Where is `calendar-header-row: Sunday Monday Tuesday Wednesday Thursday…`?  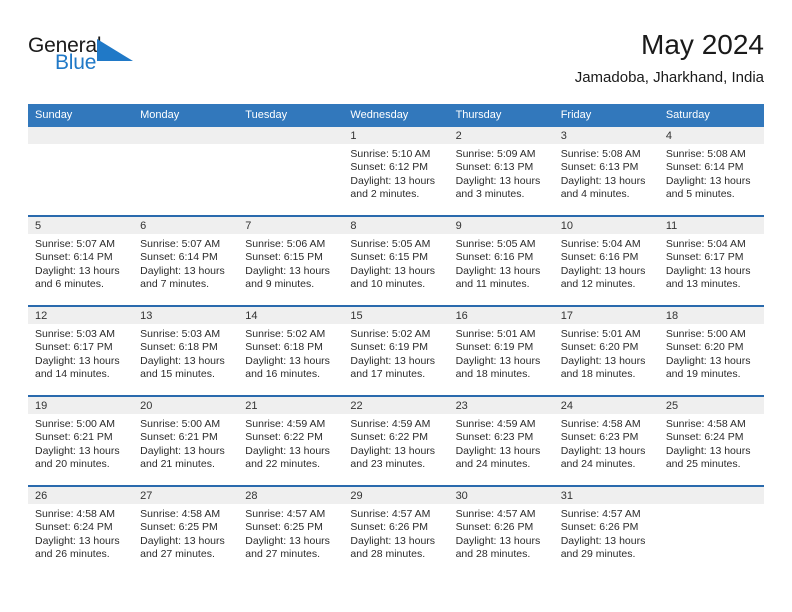 calendar-header-row: Sunday Monday Tuesday Wednesday Thursday… is located at coordinates (396, 115).